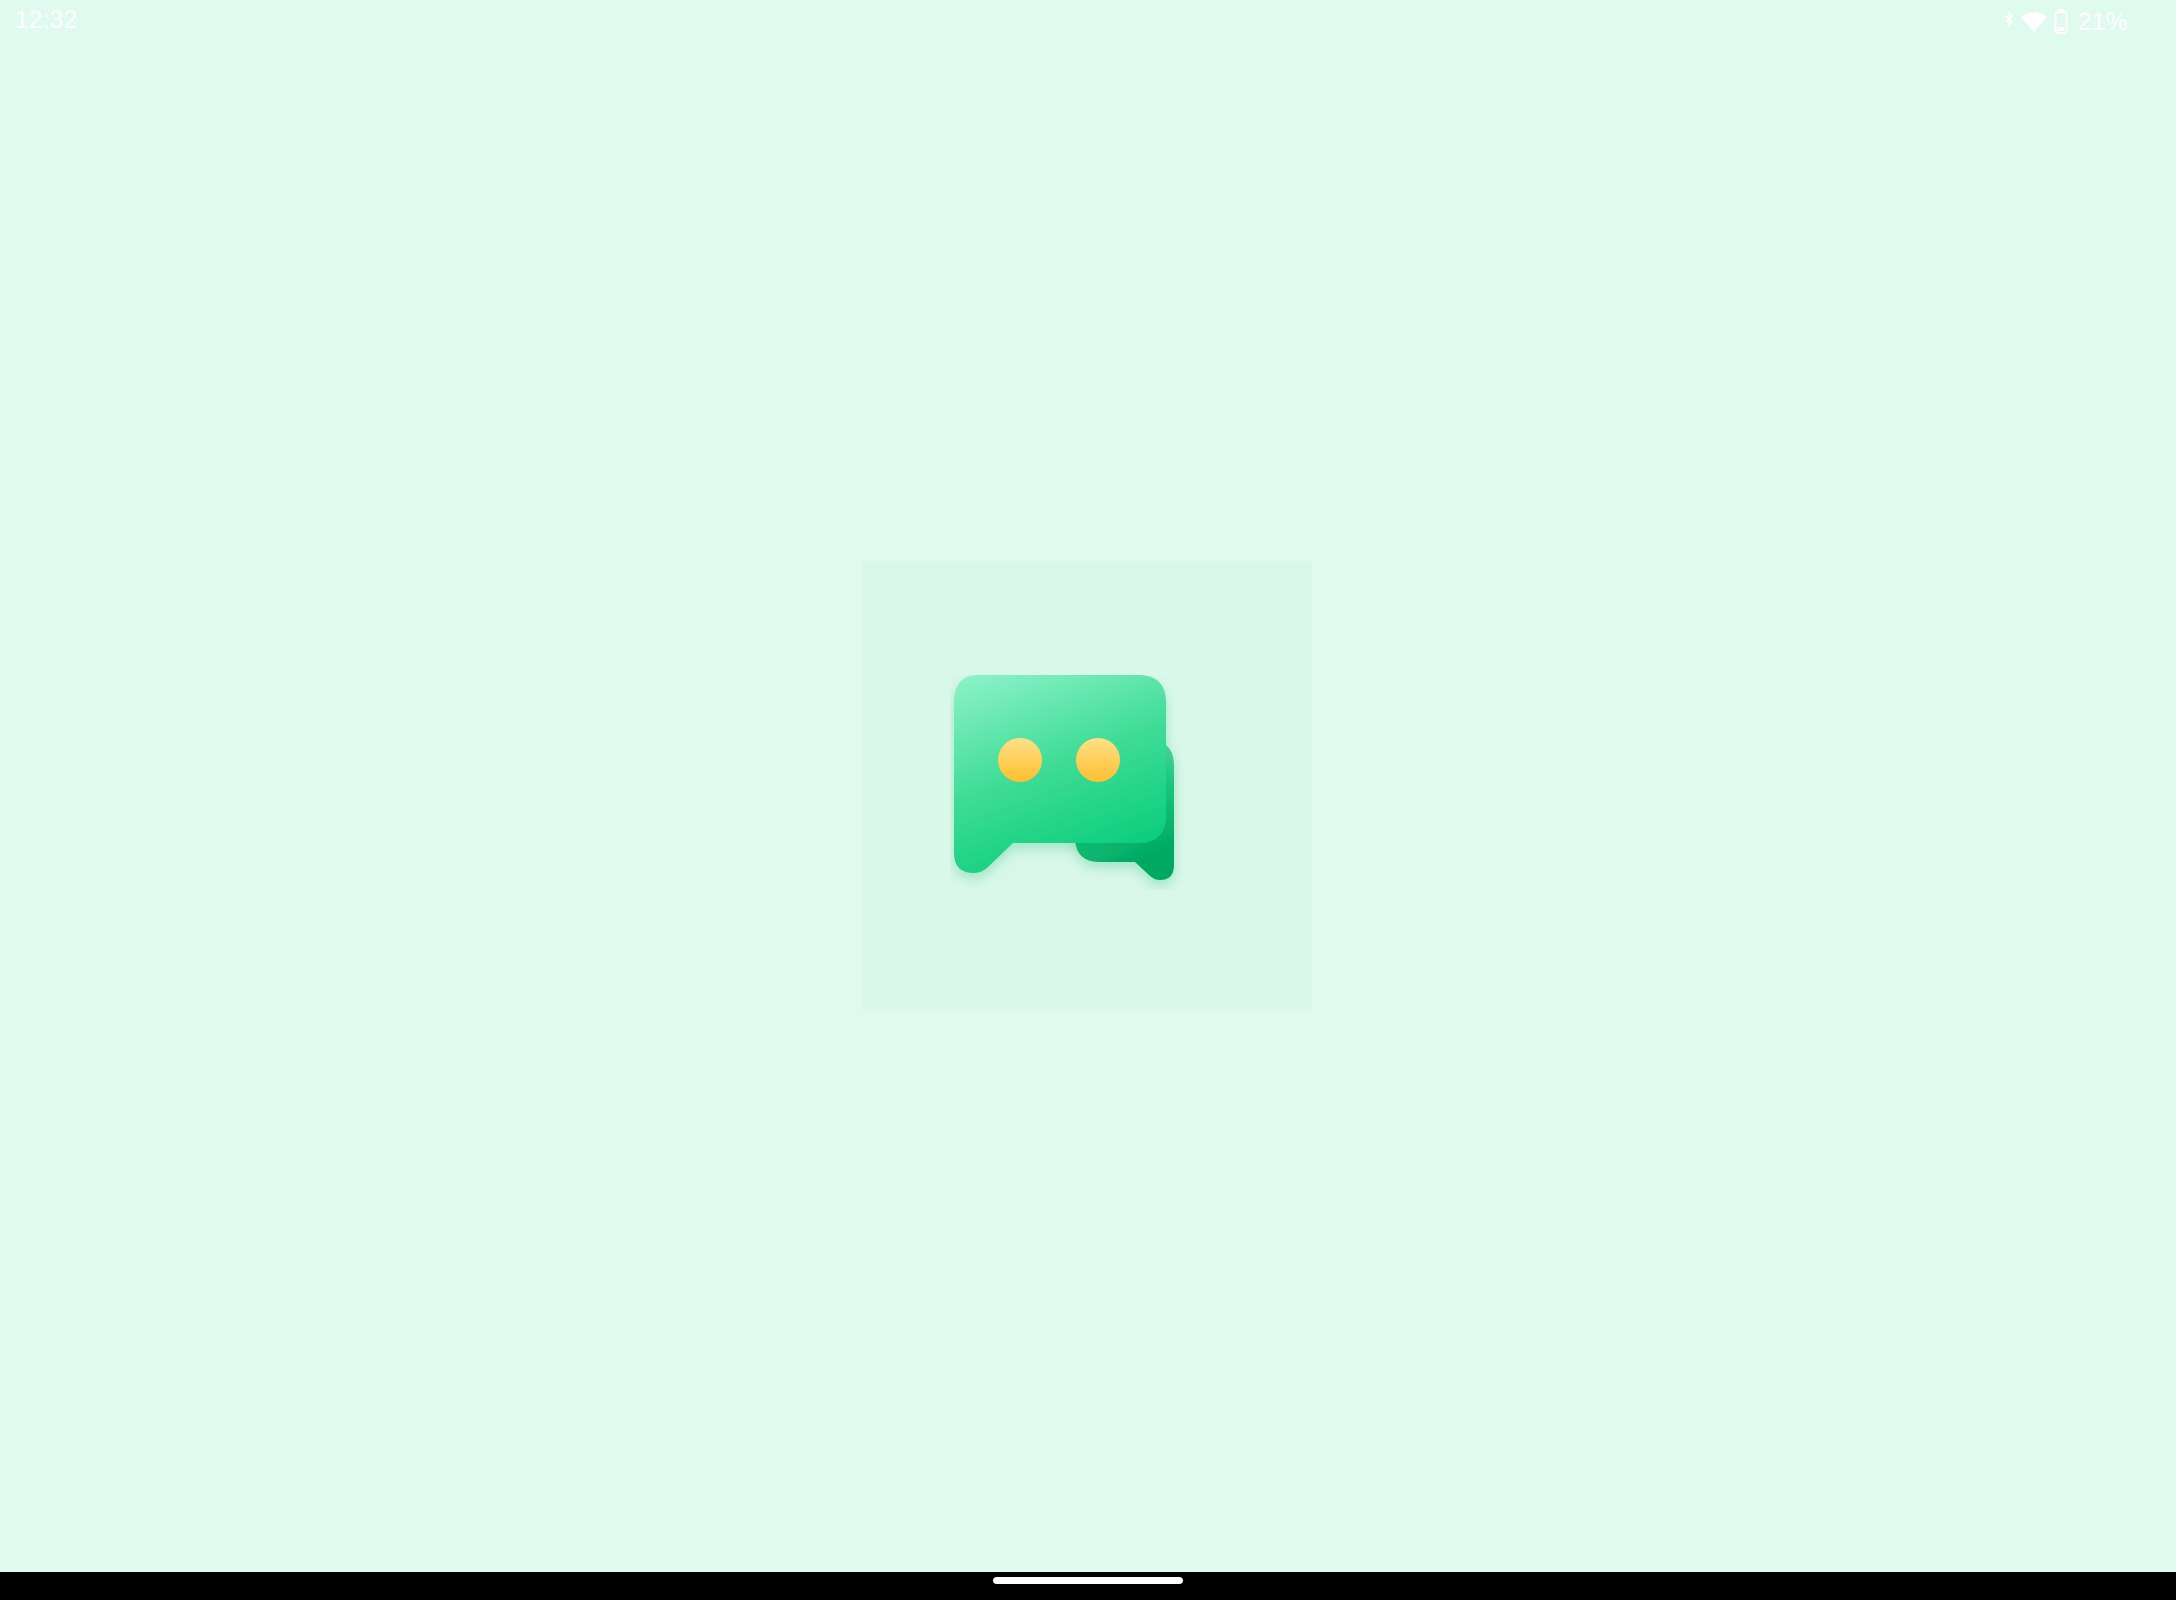 Image resolution: width=2176 pixels, height=1600 pixels. Describe the element at coordinates (2061, 22) in the screenshot. I see `battery-icon` at that location.